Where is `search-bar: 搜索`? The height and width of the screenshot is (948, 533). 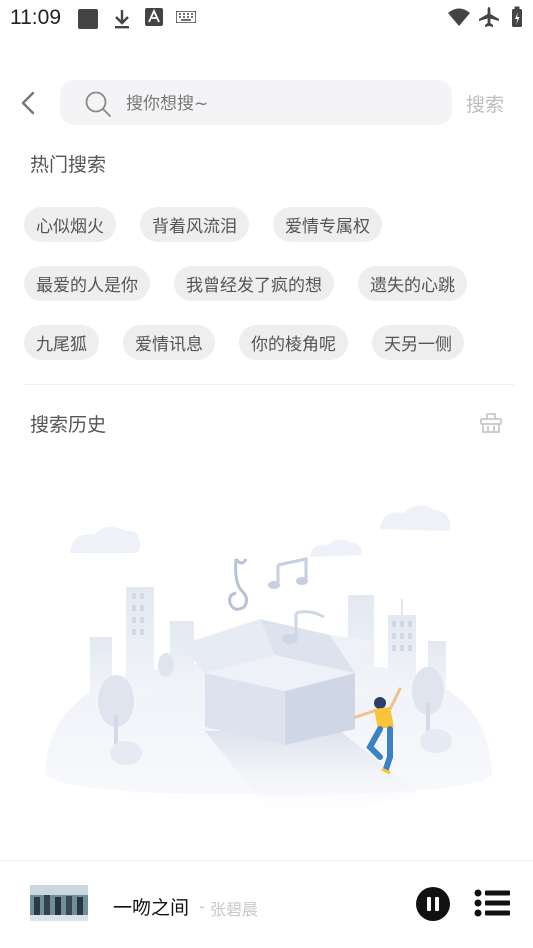 search-bar: 搜索 is located at coordinates (266, 103).